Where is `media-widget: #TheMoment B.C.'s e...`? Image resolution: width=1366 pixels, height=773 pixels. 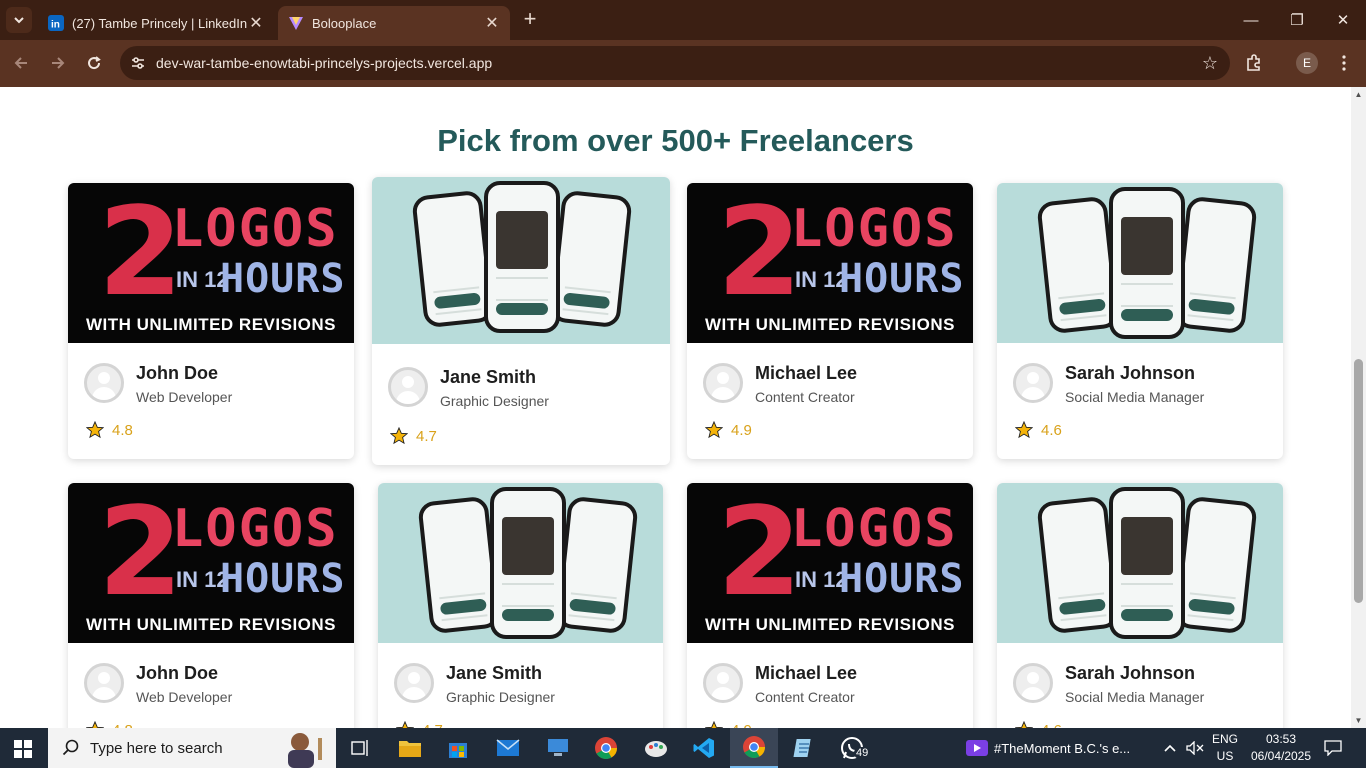 media-widget: #TheMoment B.C.'s e... is located at coordinates (1048, 748).